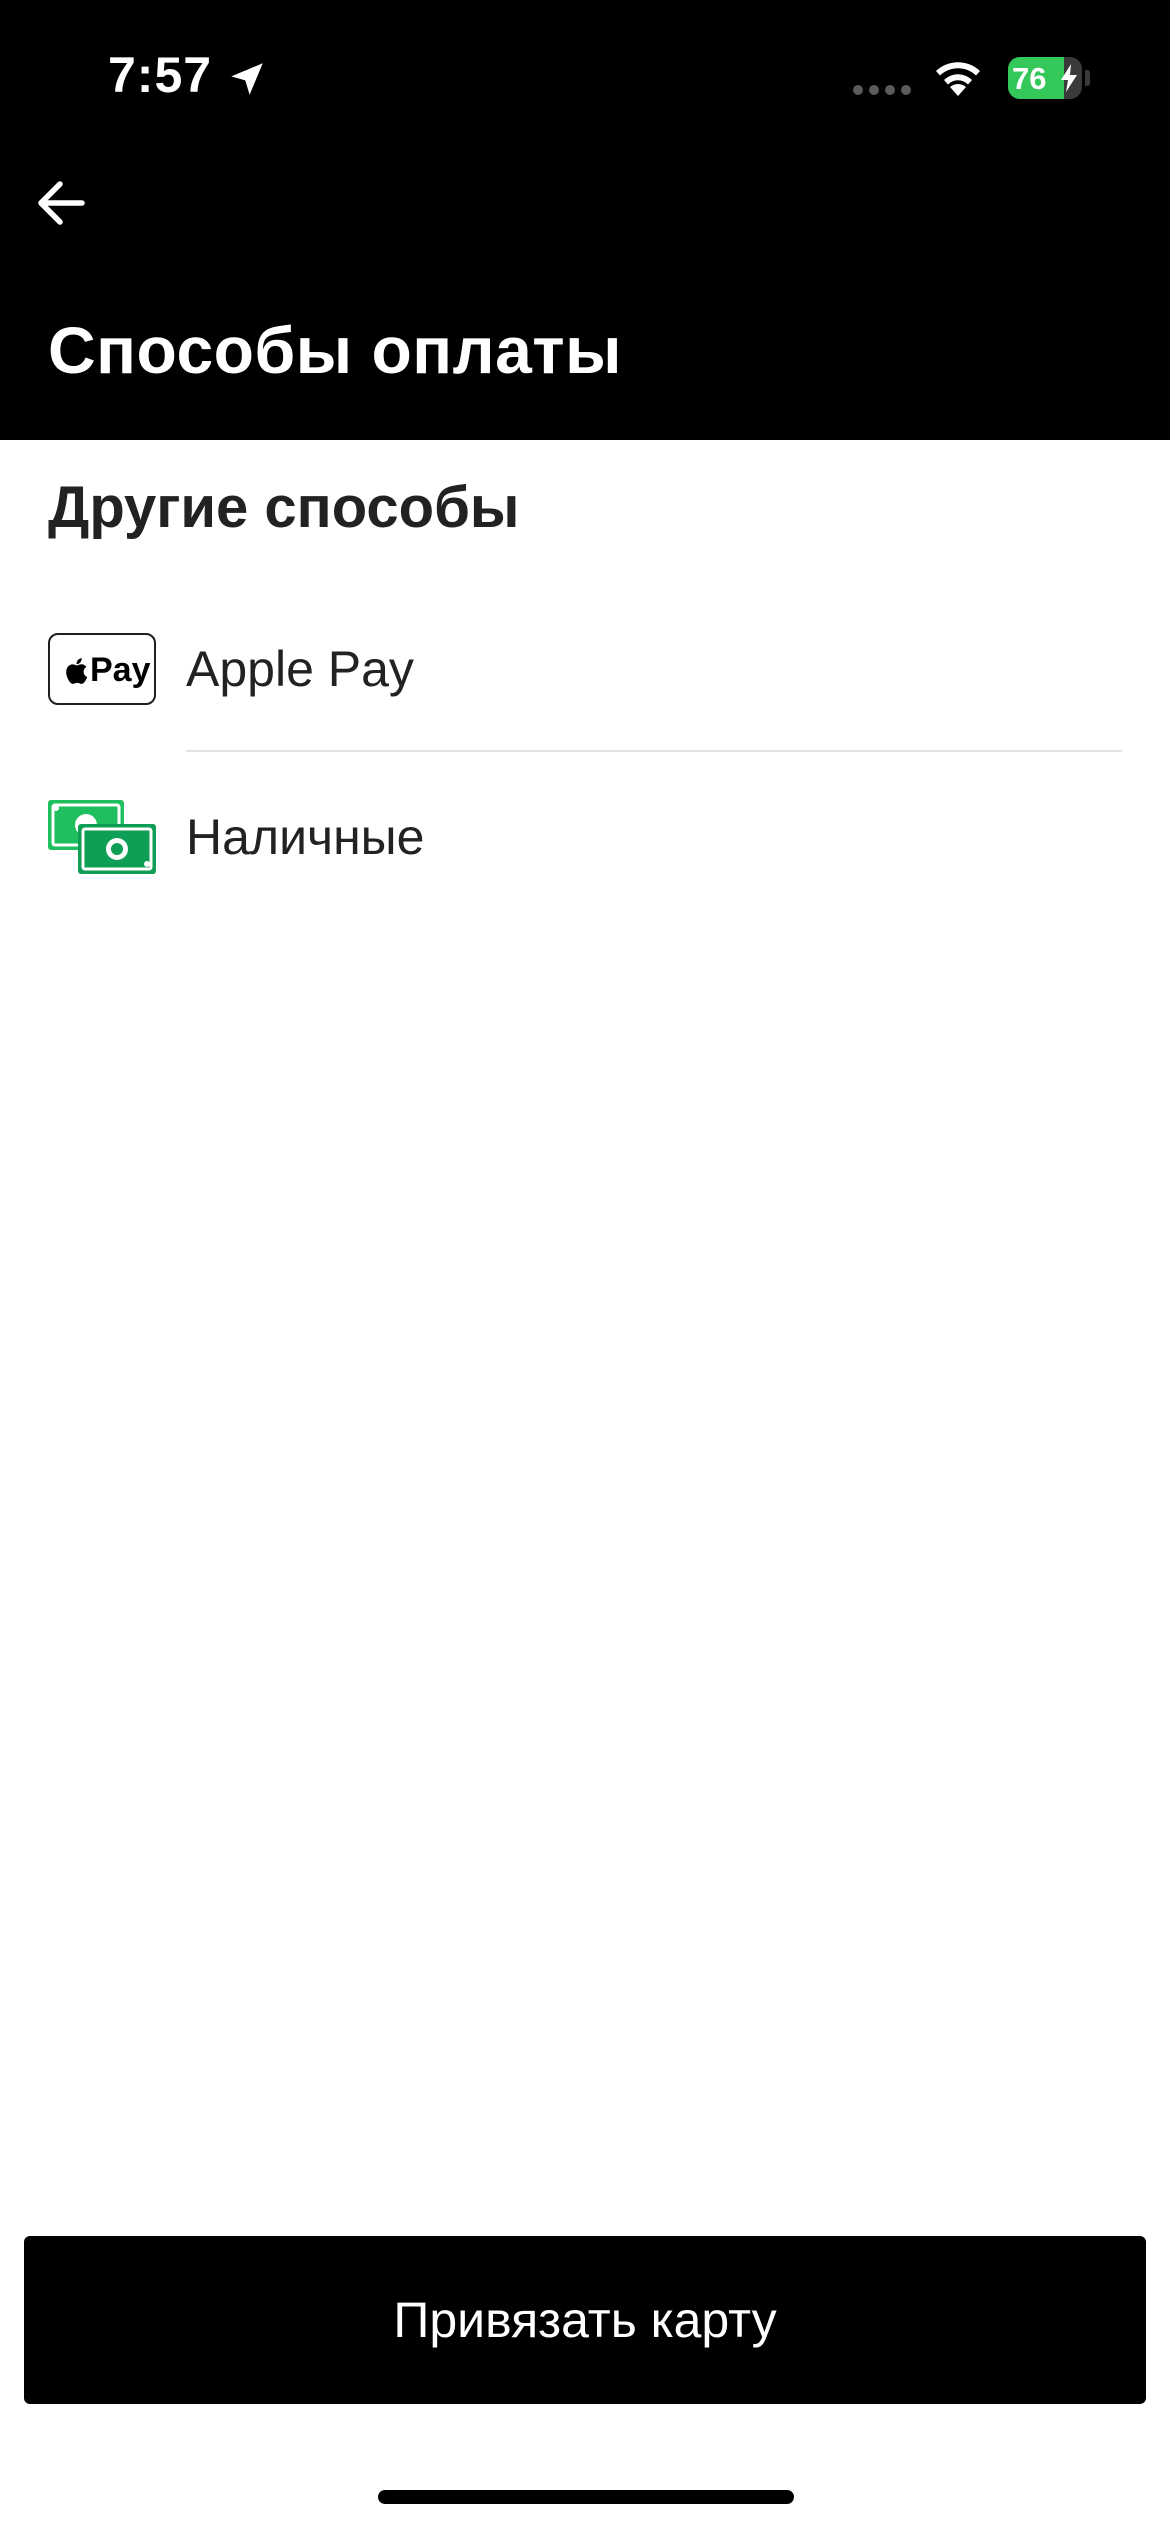 This screenshot has height=2532, width=1170. I want to click on apple-pay-logo-text: Pay, so click(120, 670).